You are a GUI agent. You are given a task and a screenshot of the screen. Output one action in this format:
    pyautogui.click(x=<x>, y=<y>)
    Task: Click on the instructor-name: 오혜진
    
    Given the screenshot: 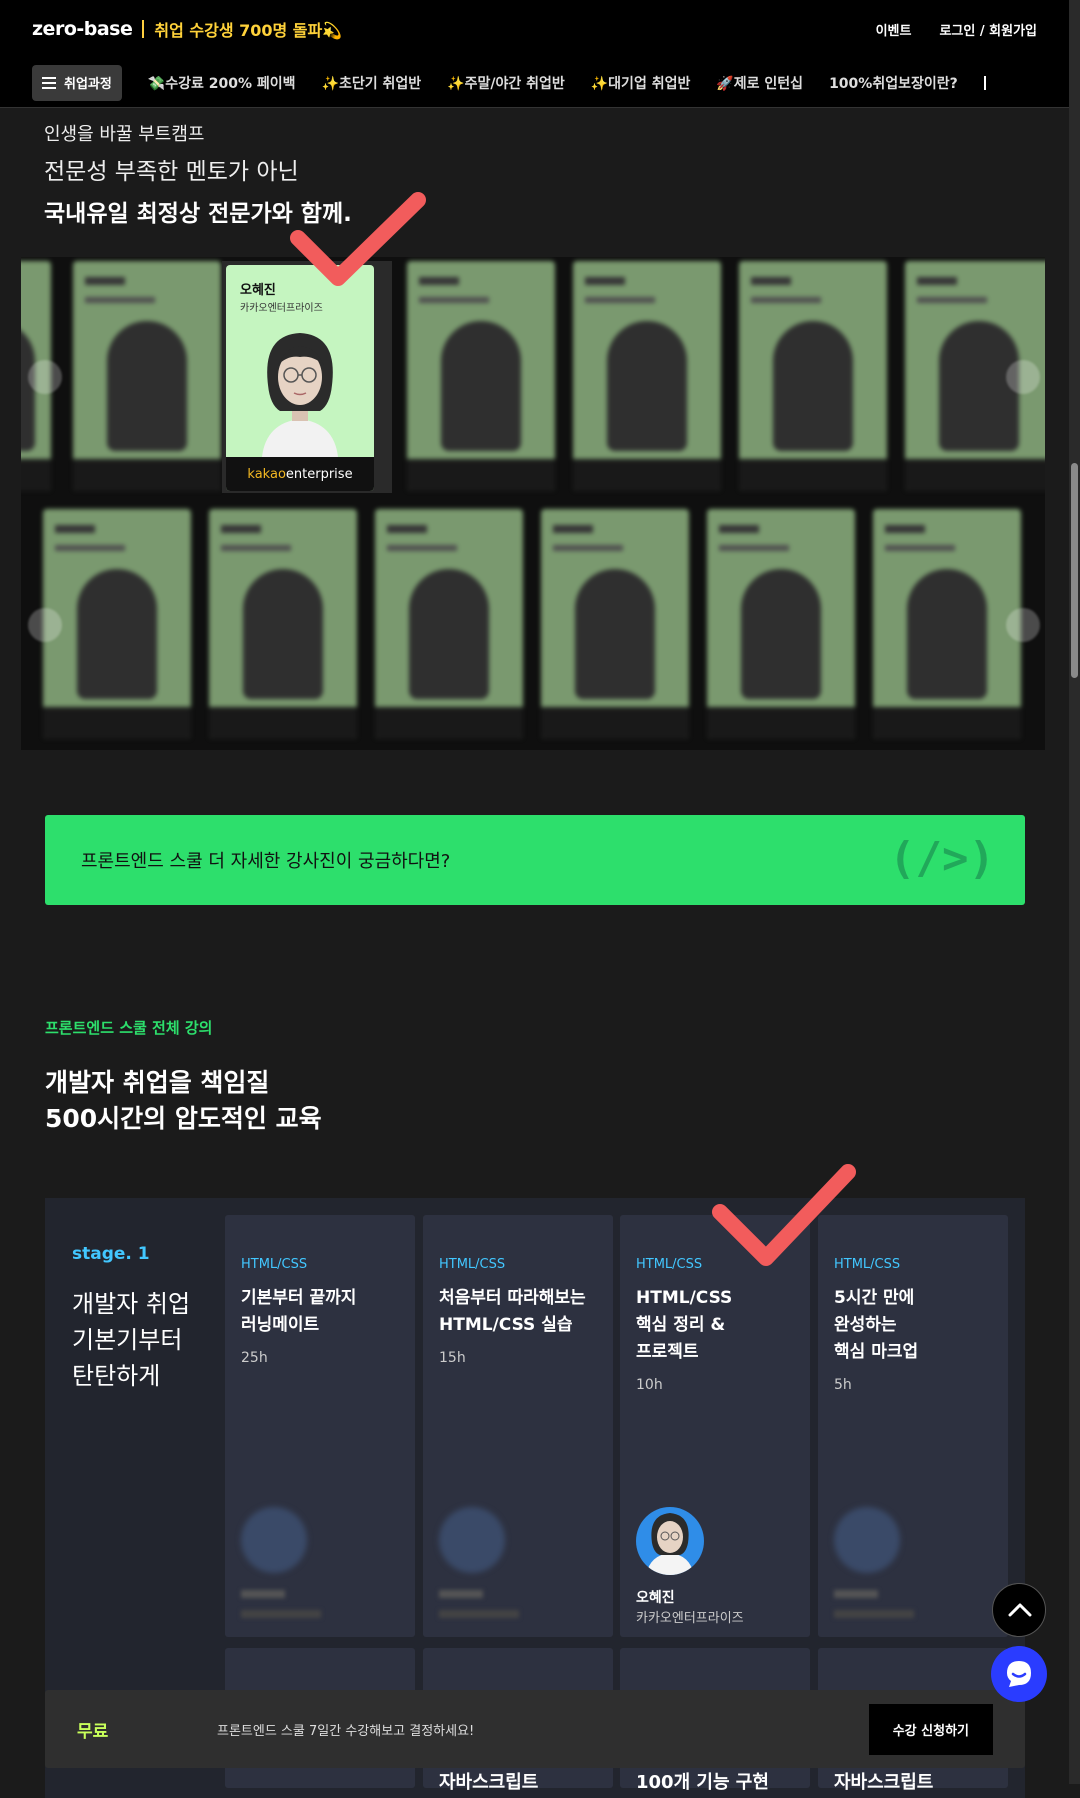 What is the action you would take?
    pyautogui.click(x=655, y=1598)
    